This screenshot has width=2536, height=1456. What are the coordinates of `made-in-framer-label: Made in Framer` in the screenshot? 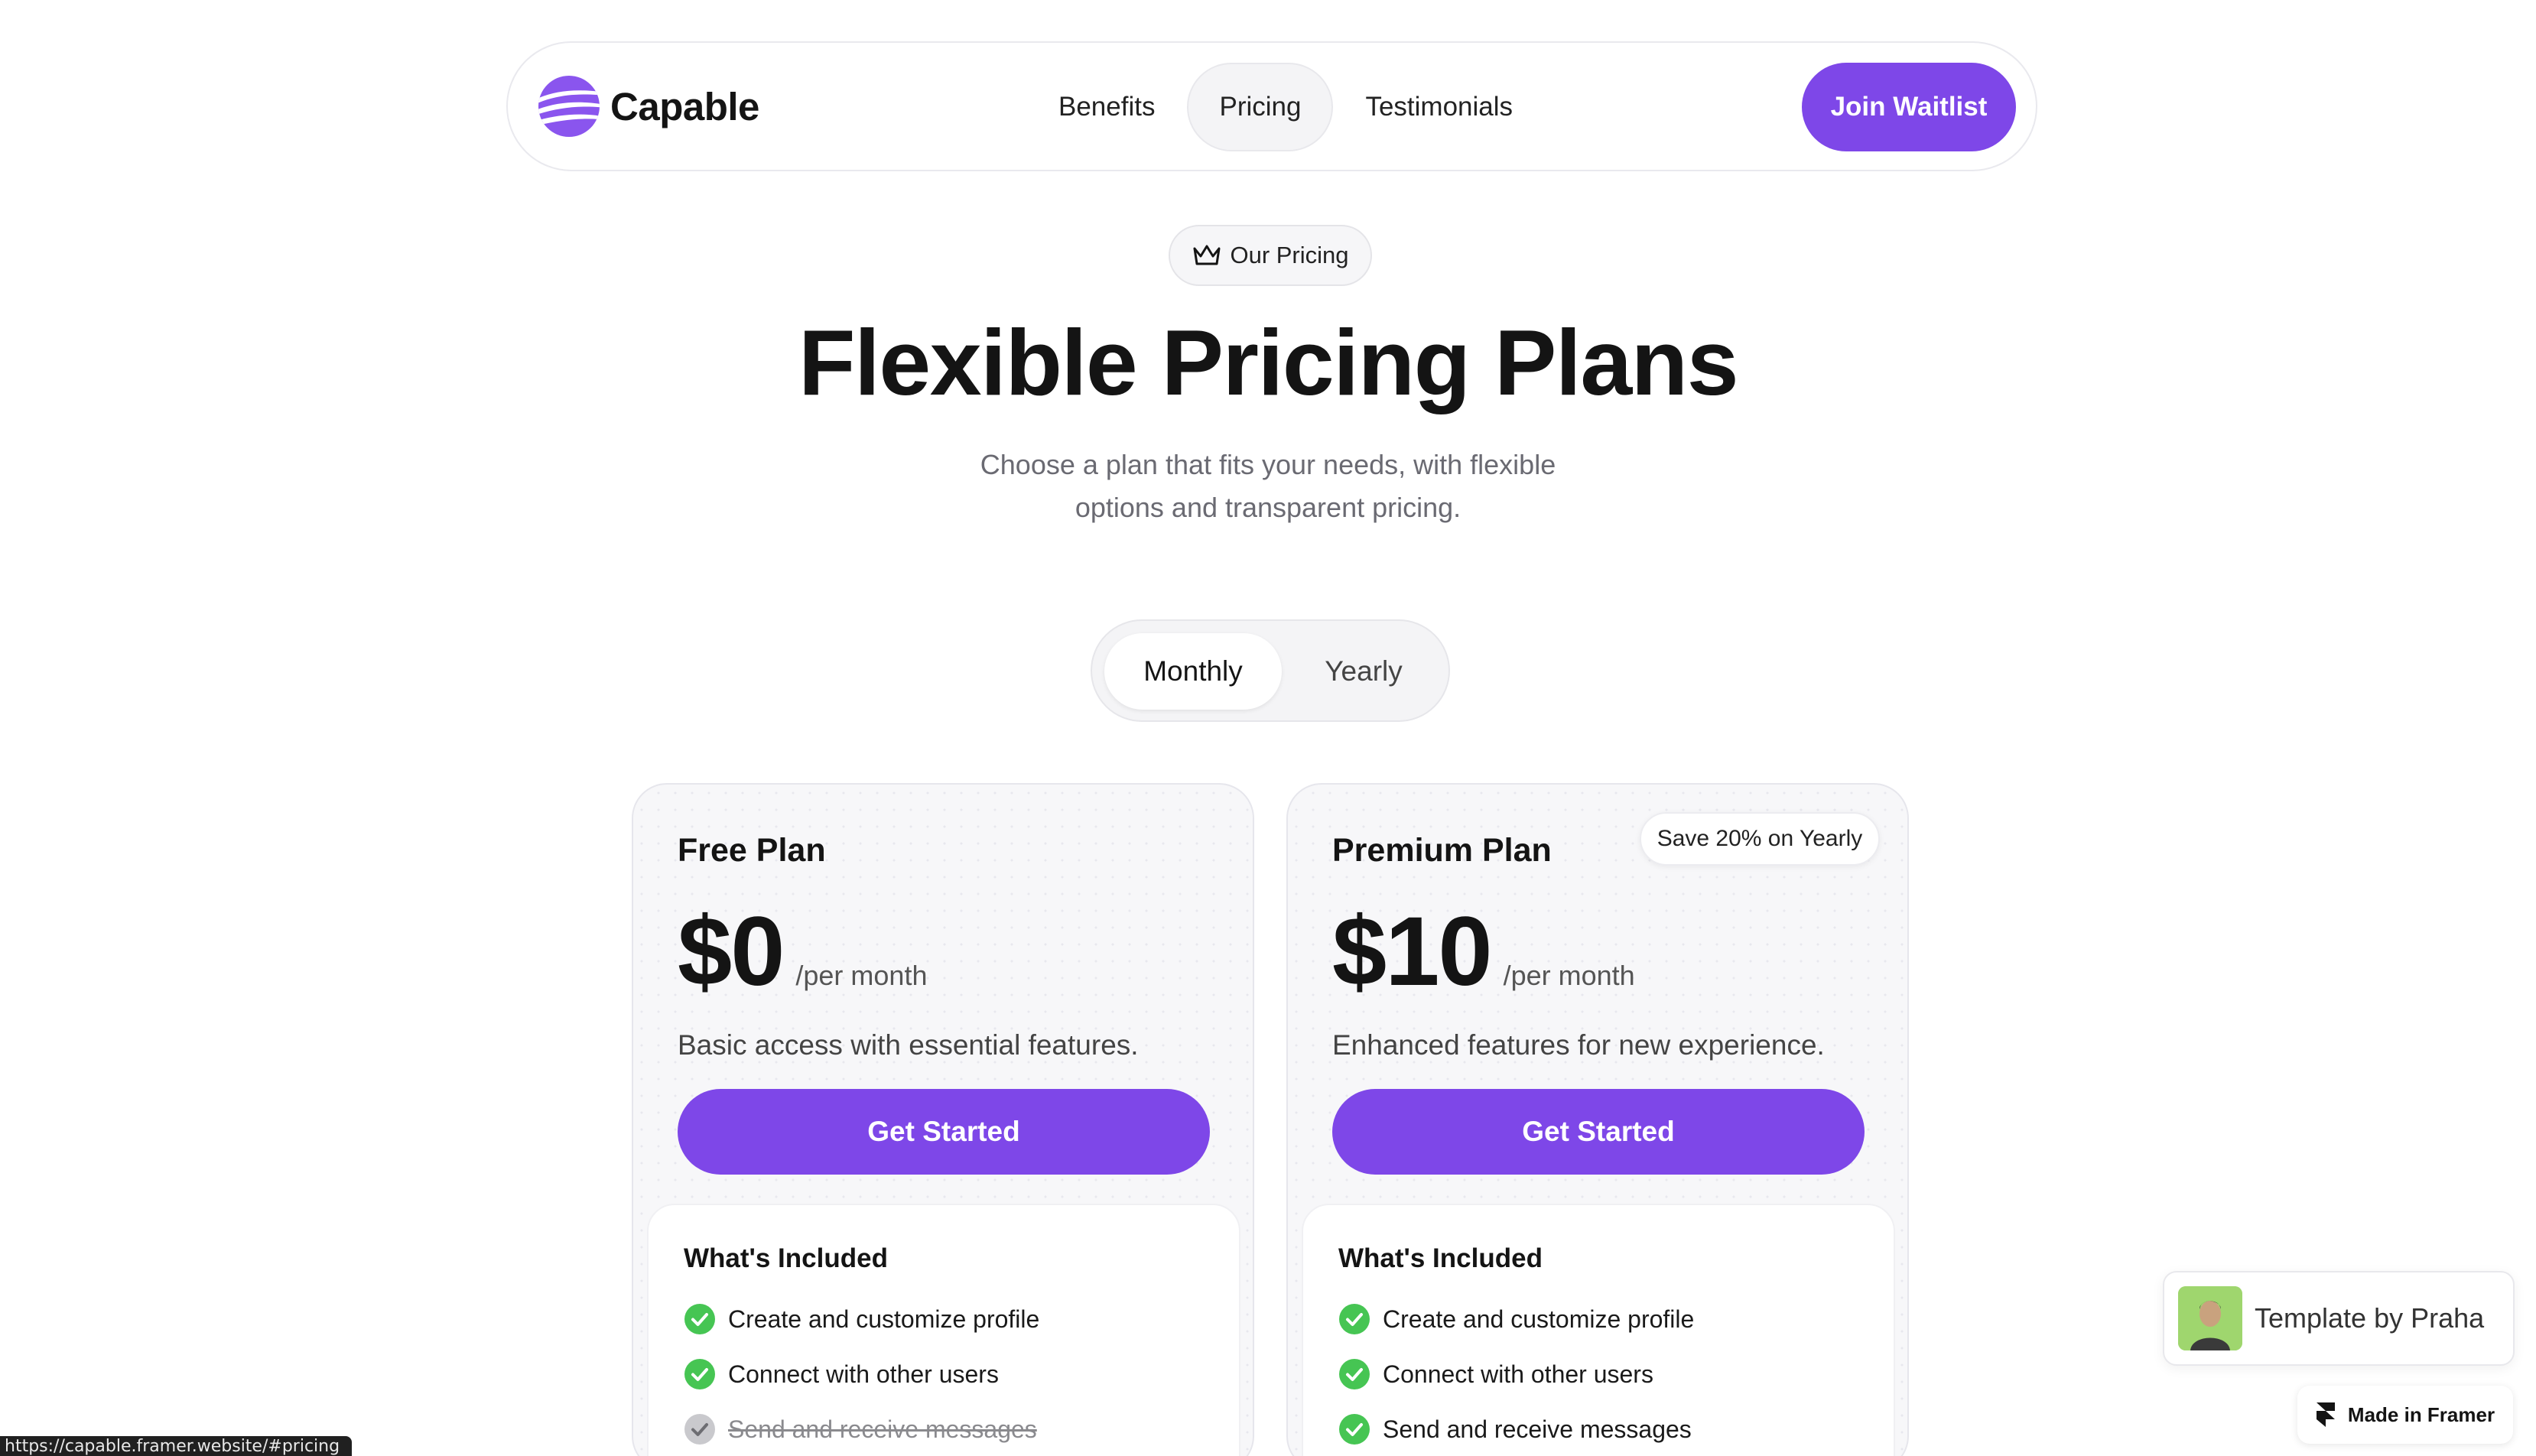 It's located at (2421, 1414).